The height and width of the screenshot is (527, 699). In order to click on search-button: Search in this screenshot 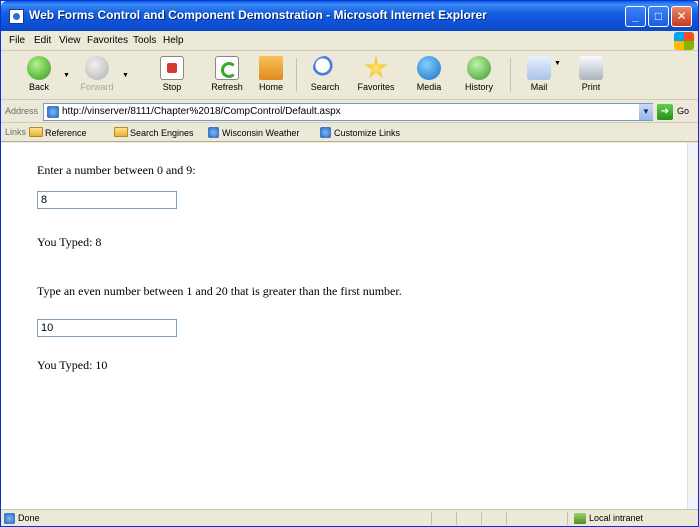, I will do `click(325, 76)`.